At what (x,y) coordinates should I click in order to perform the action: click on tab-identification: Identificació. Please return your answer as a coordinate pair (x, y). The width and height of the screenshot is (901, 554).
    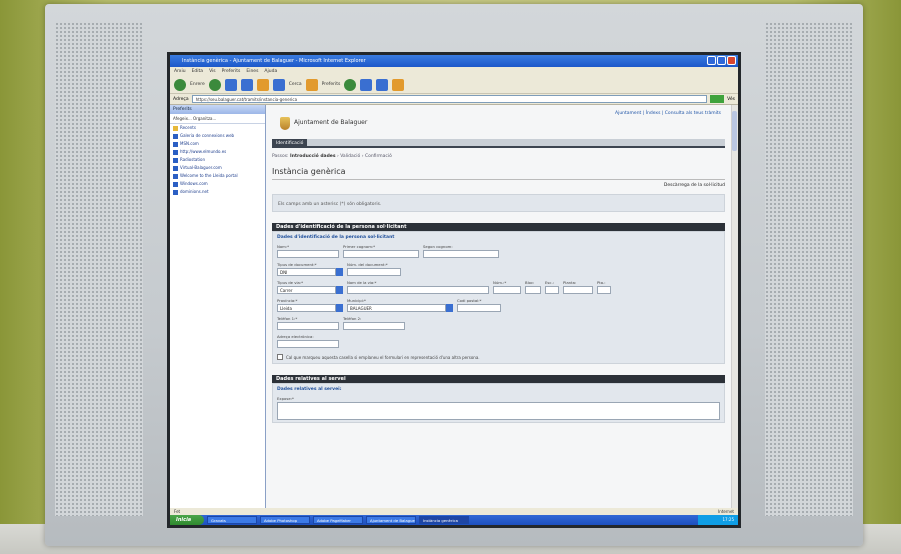
    Looking at the image, I should click on (290, 142).